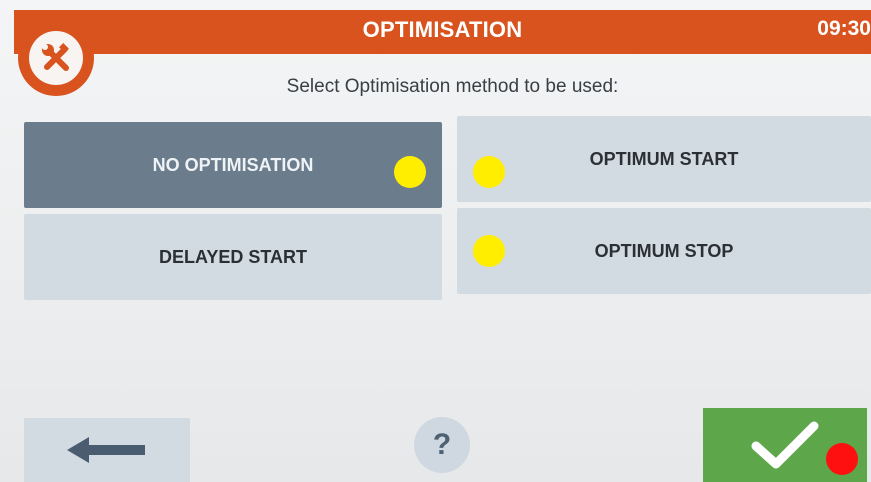 The width and height of the screenshot is (871, 482). I want to click on clock: 09:30, so click(844, 28).